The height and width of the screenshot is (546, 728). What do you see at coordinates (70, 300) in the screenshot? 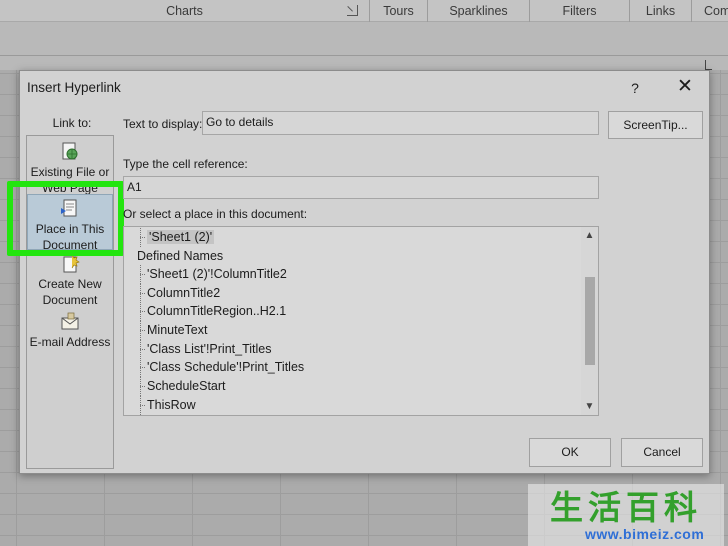
I see `link-option-label: Document` at bounding box center [70, 300].